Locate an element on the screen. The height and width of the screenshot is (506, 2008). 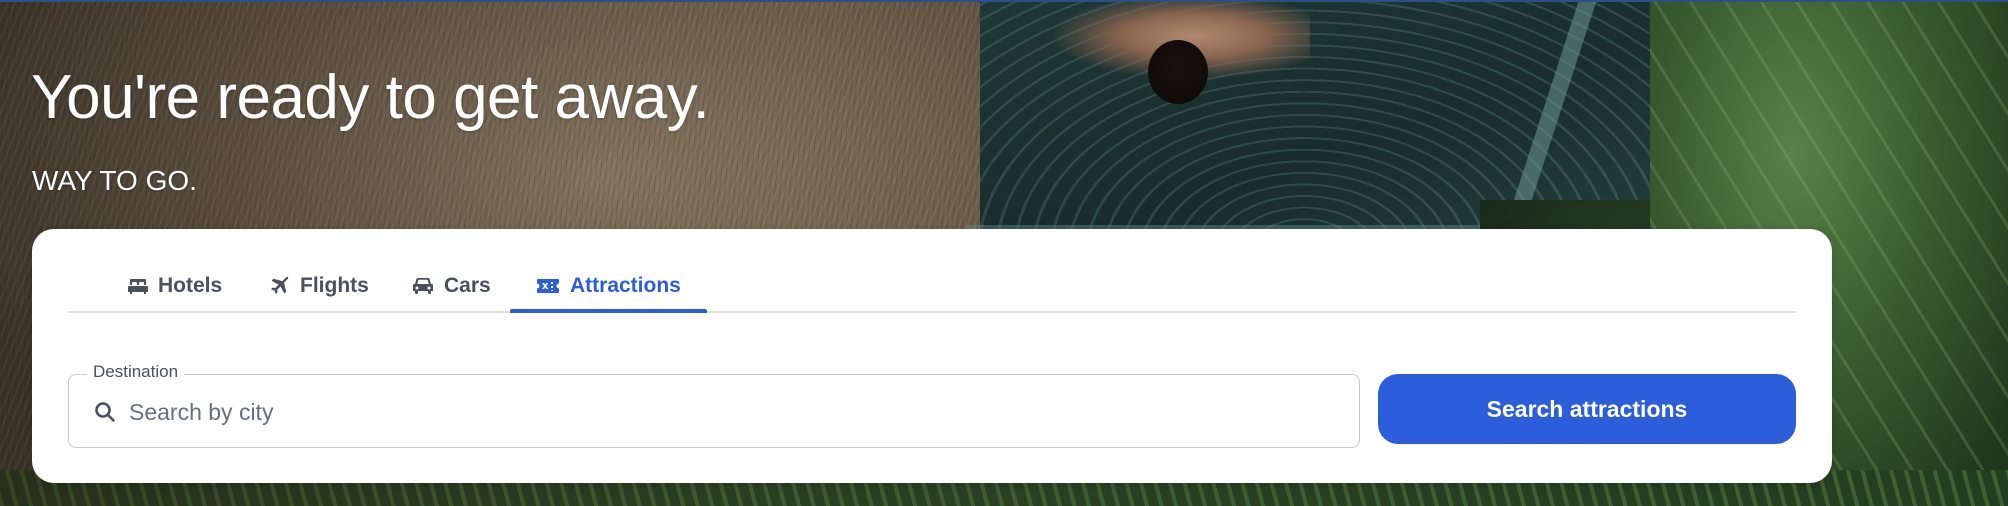
destination-field: Destination is located at coordinates (714, 405).